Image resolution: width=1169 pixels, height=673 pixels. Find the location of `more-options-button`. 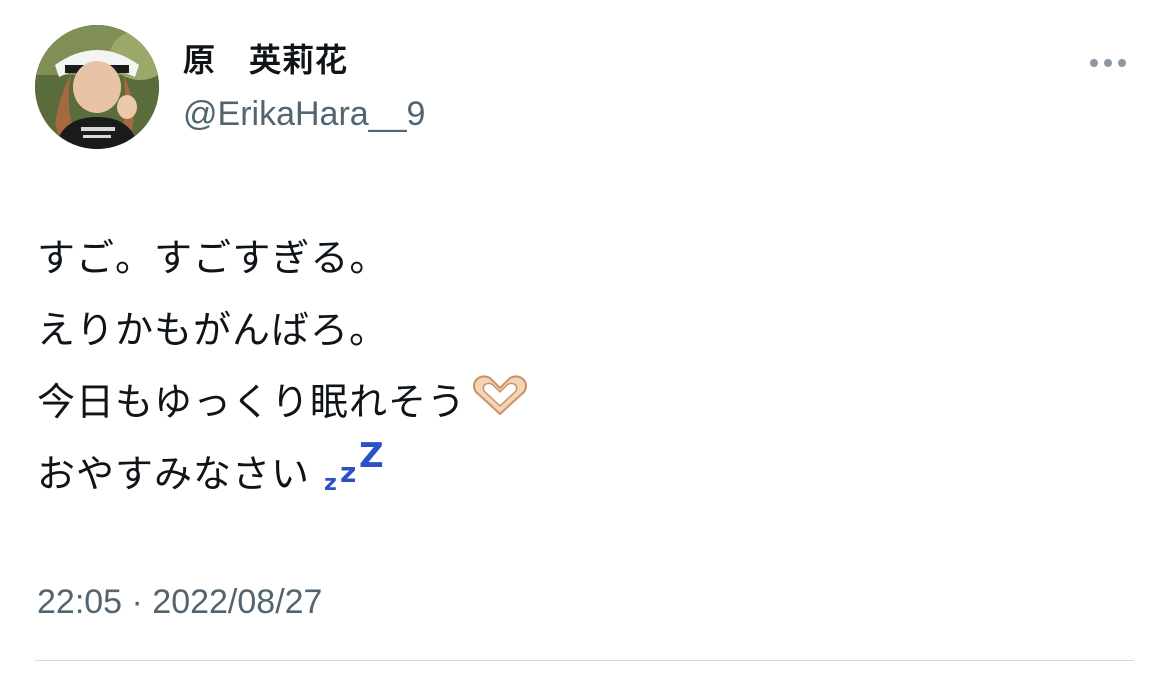

more-options-button is located at coordinates (1108, 63).